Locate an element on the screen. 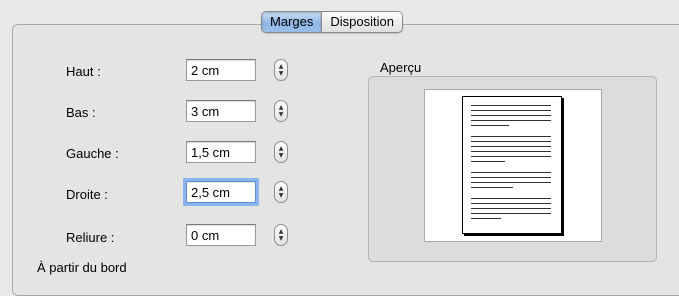 The height and width of the screenshot is (296, 679). left-margin-stepper-icon: ▲ ▼ is located at coordinates (281, 152).